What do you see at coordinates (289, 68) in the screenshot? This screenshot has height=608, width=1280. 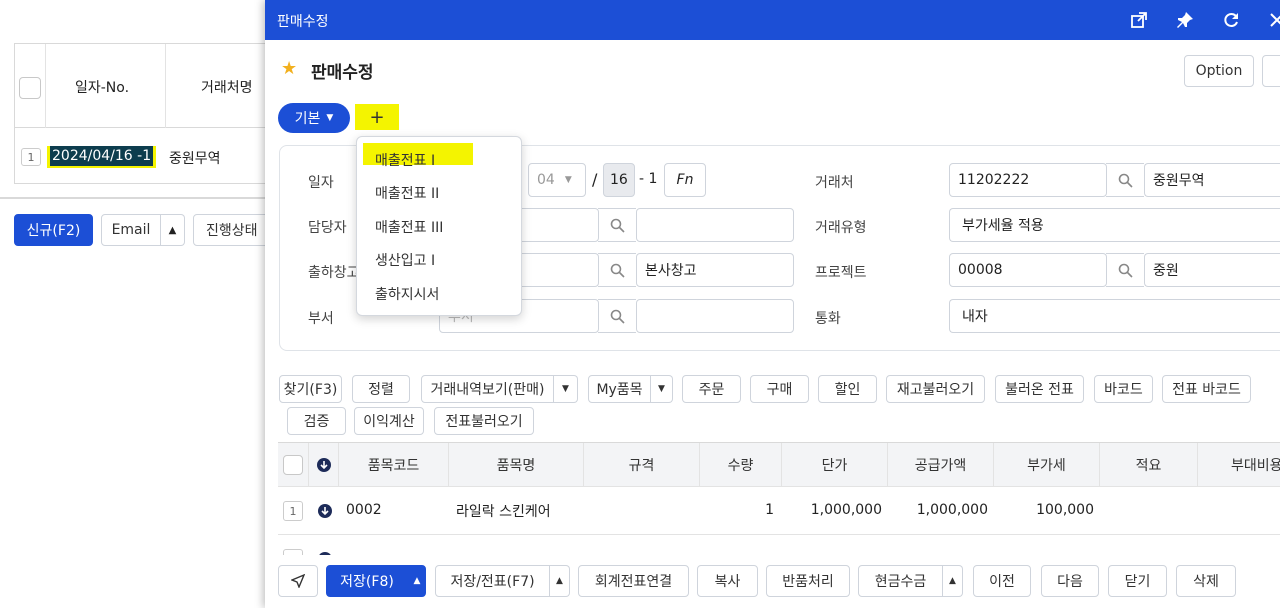 I see `favorite-star-icon: ★` at bounding box center [289, 68].